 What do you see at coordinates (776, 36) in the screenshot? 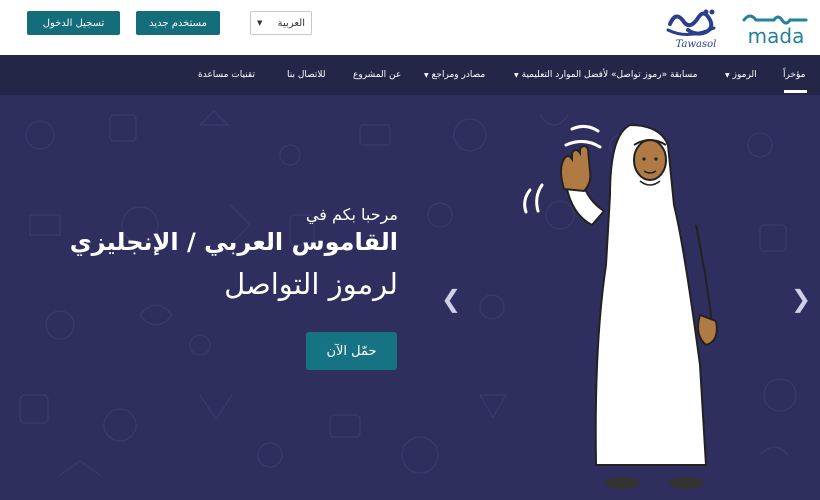
I see `mada-logo-text: mada` at bounding box center [776, 36].